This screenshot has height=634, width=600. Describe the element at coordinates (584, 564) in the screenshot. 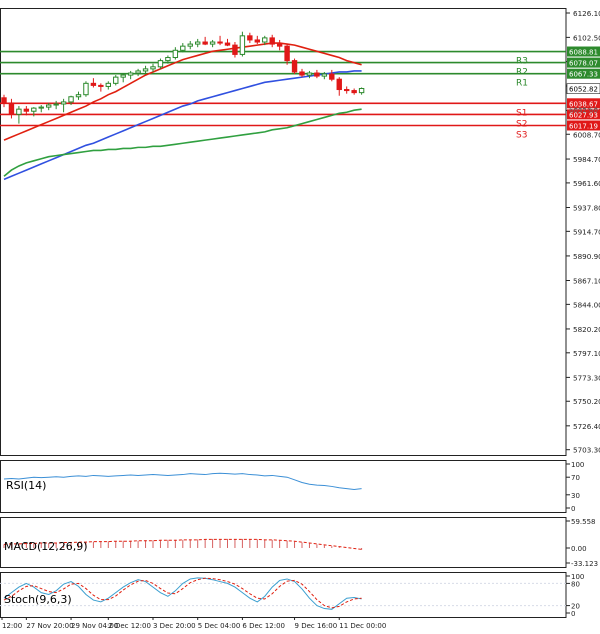

I see `macd-tick-label: -33.123` at that location.